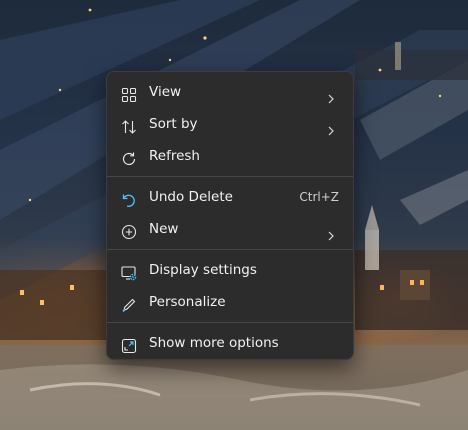  I want to click on menu-item-personalize: Personalize, so click(230, 302).